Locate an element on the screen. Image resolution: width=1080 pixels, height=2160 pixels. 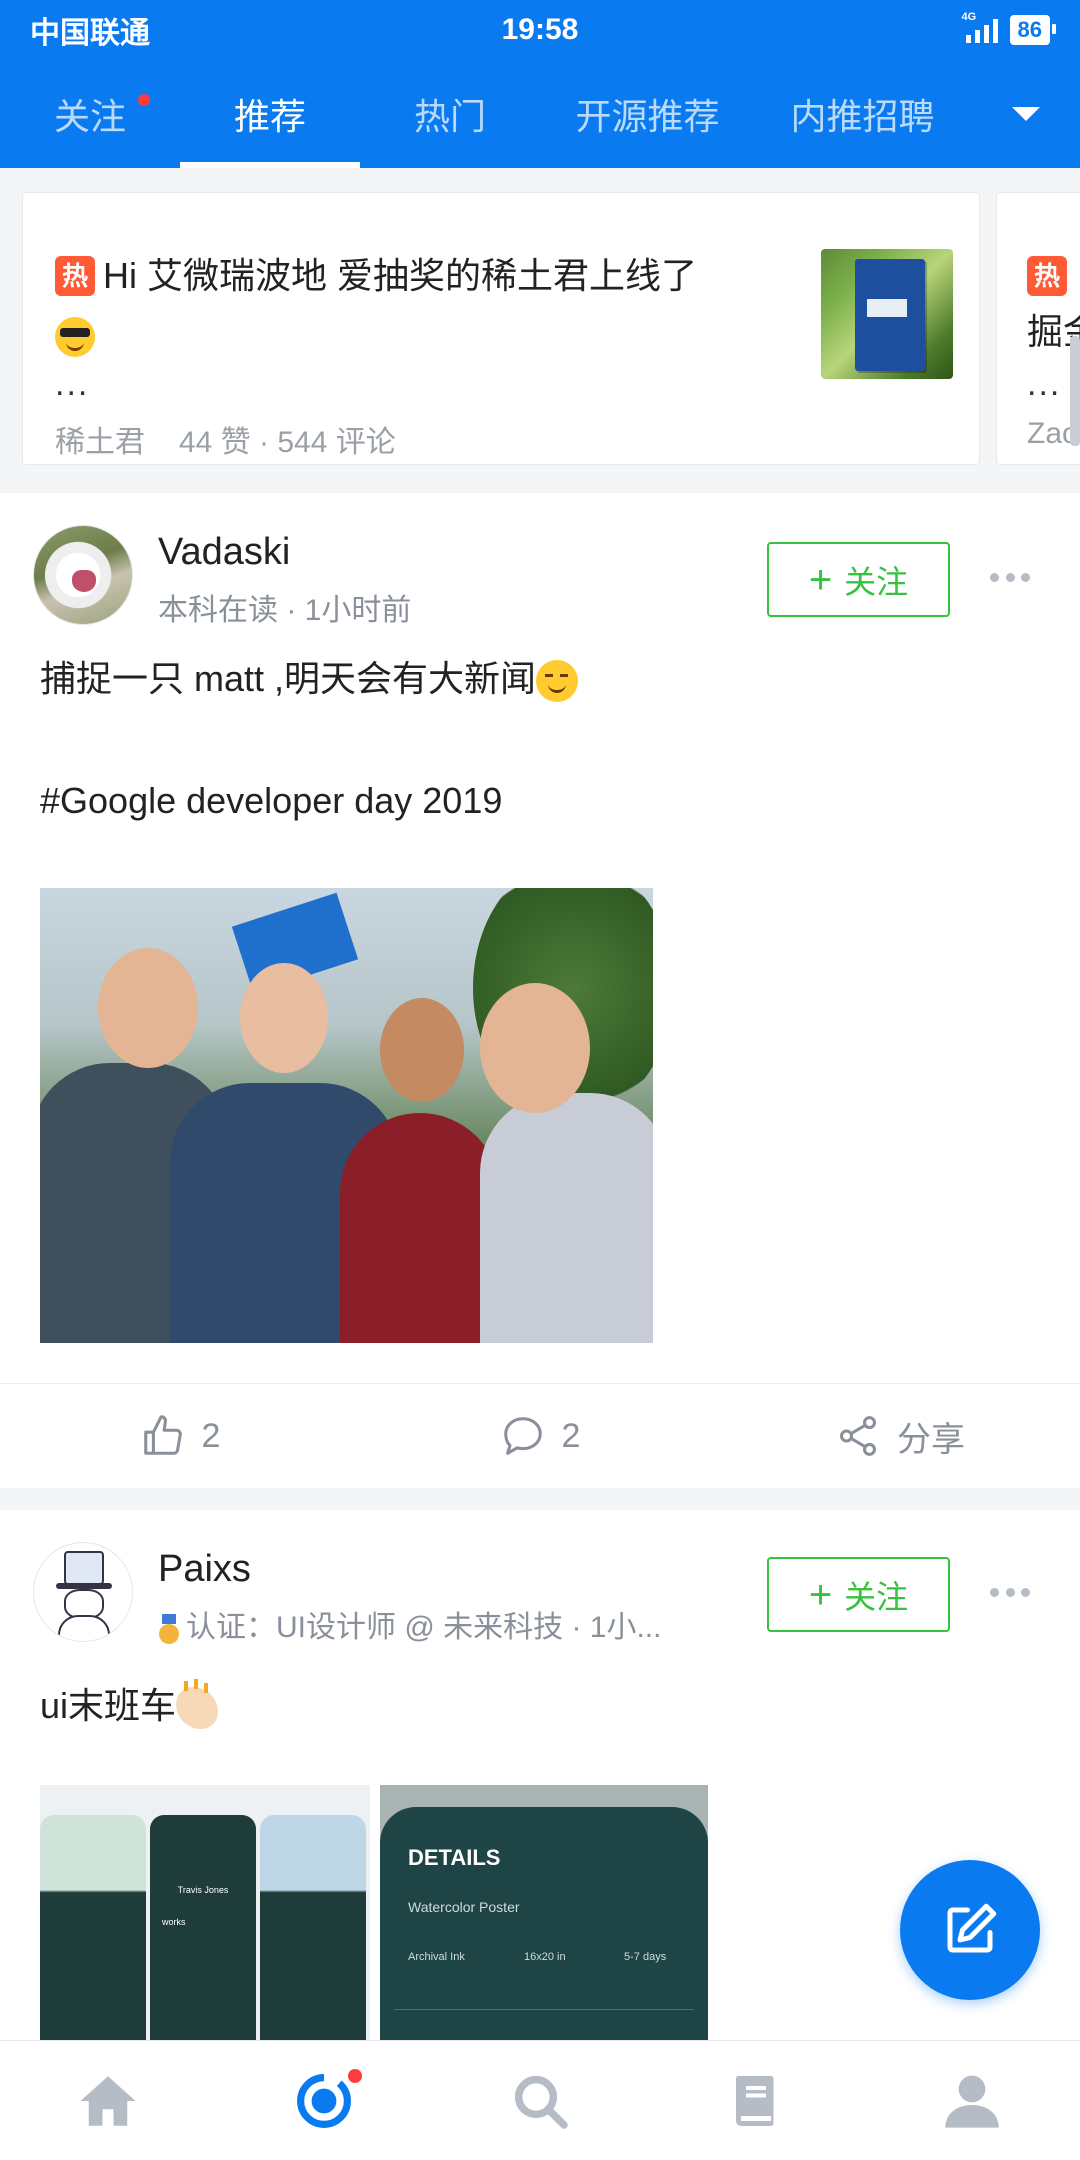
tab-following: 关注 is located at coordinates (90, 114).